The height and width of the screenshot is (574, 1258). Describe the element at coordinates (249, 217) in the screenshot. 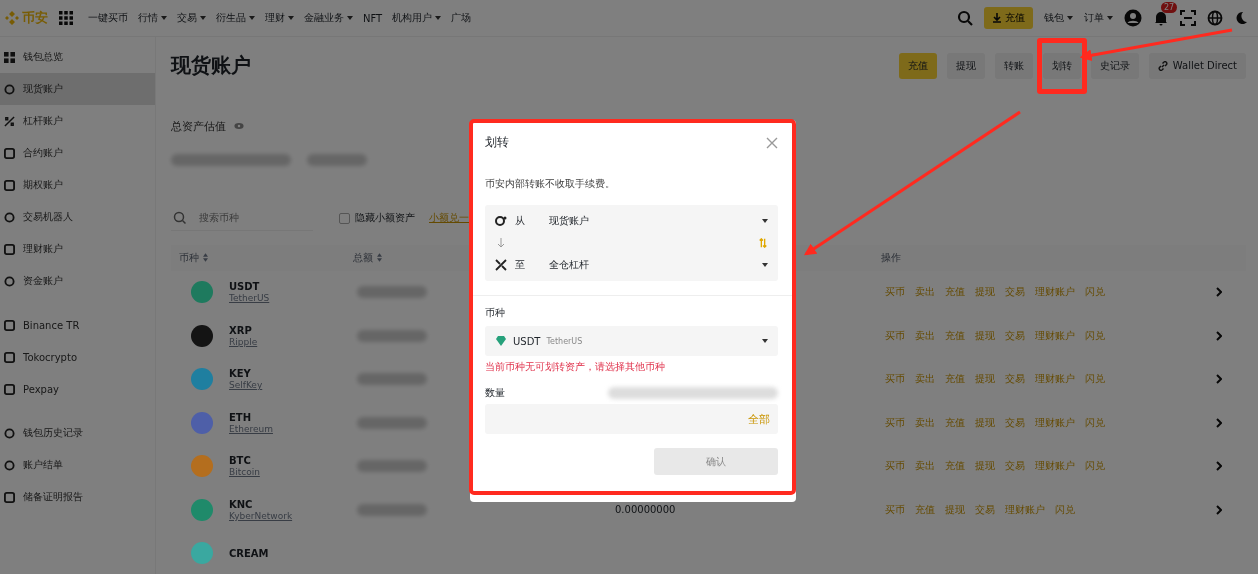

I see `search-field: 搜索币种` at that location.